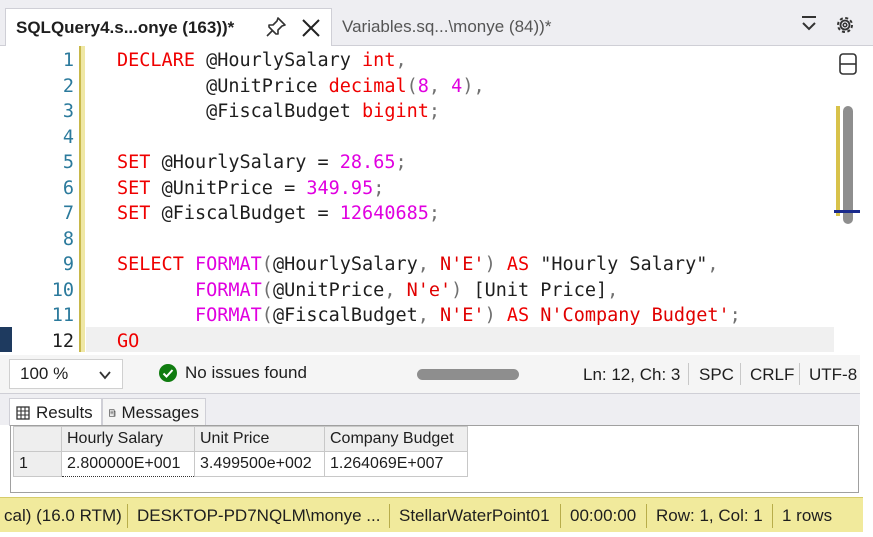 Image resolution: width=873 pixels, height=537 pixels. Describe the element at coordinates (246, 372) in the screenshot. I see `issues-text: No issues found` at that location.